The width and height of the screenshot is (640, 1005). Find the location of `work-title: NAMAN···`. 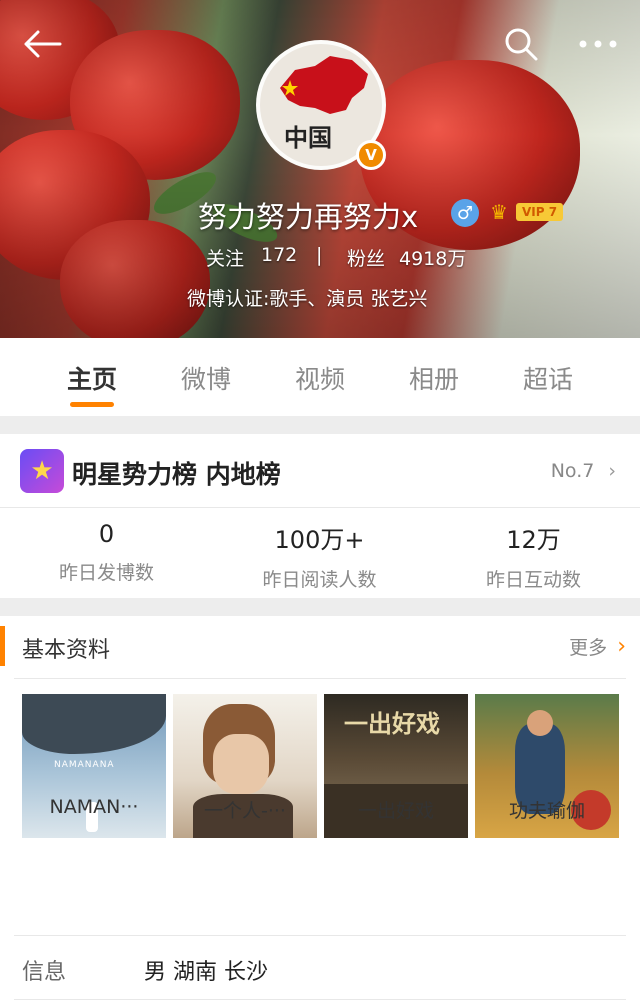

work-title: NAMAN··· is located at coordinates (94, 807).